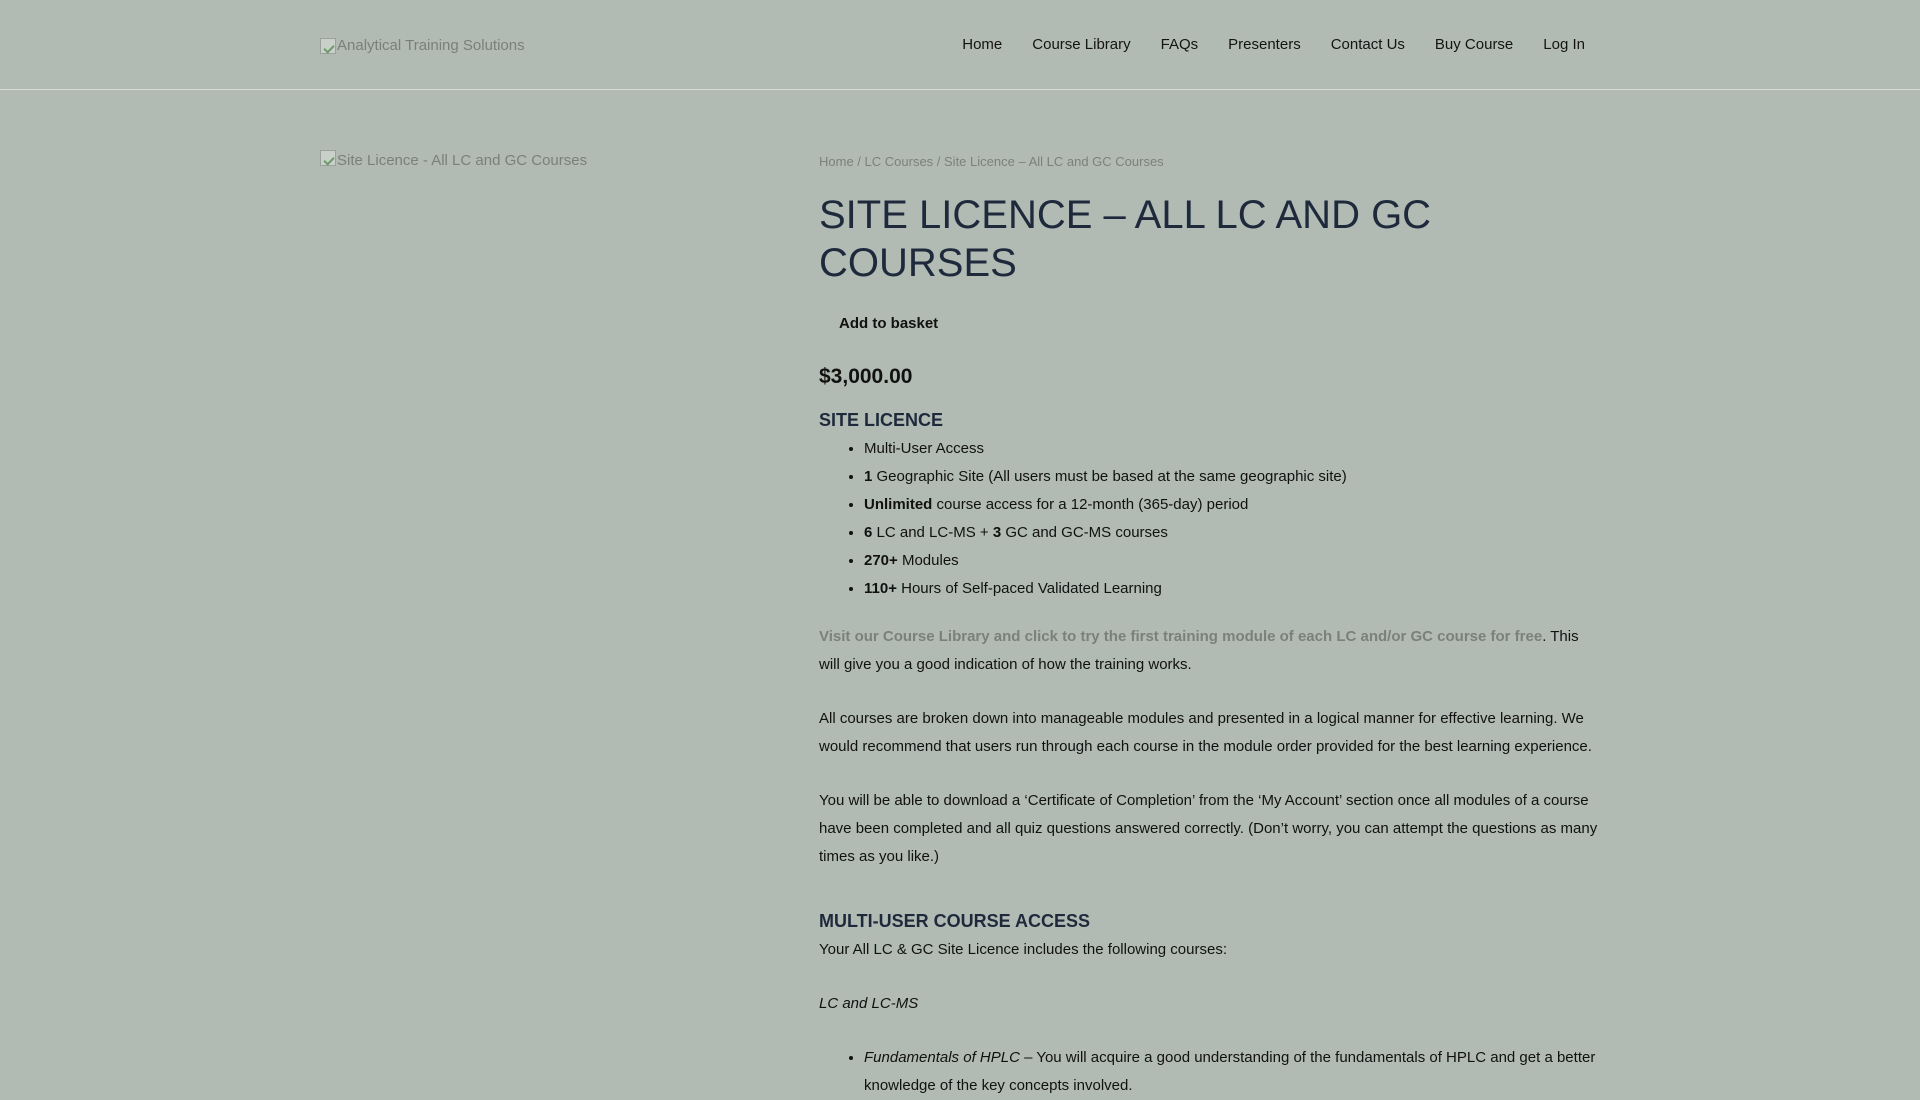  What do you see at coordinates (881, 420) in the screenshot?
I see `site-licence-heading: SITE LICENCE` at bounding box center [881, 420].